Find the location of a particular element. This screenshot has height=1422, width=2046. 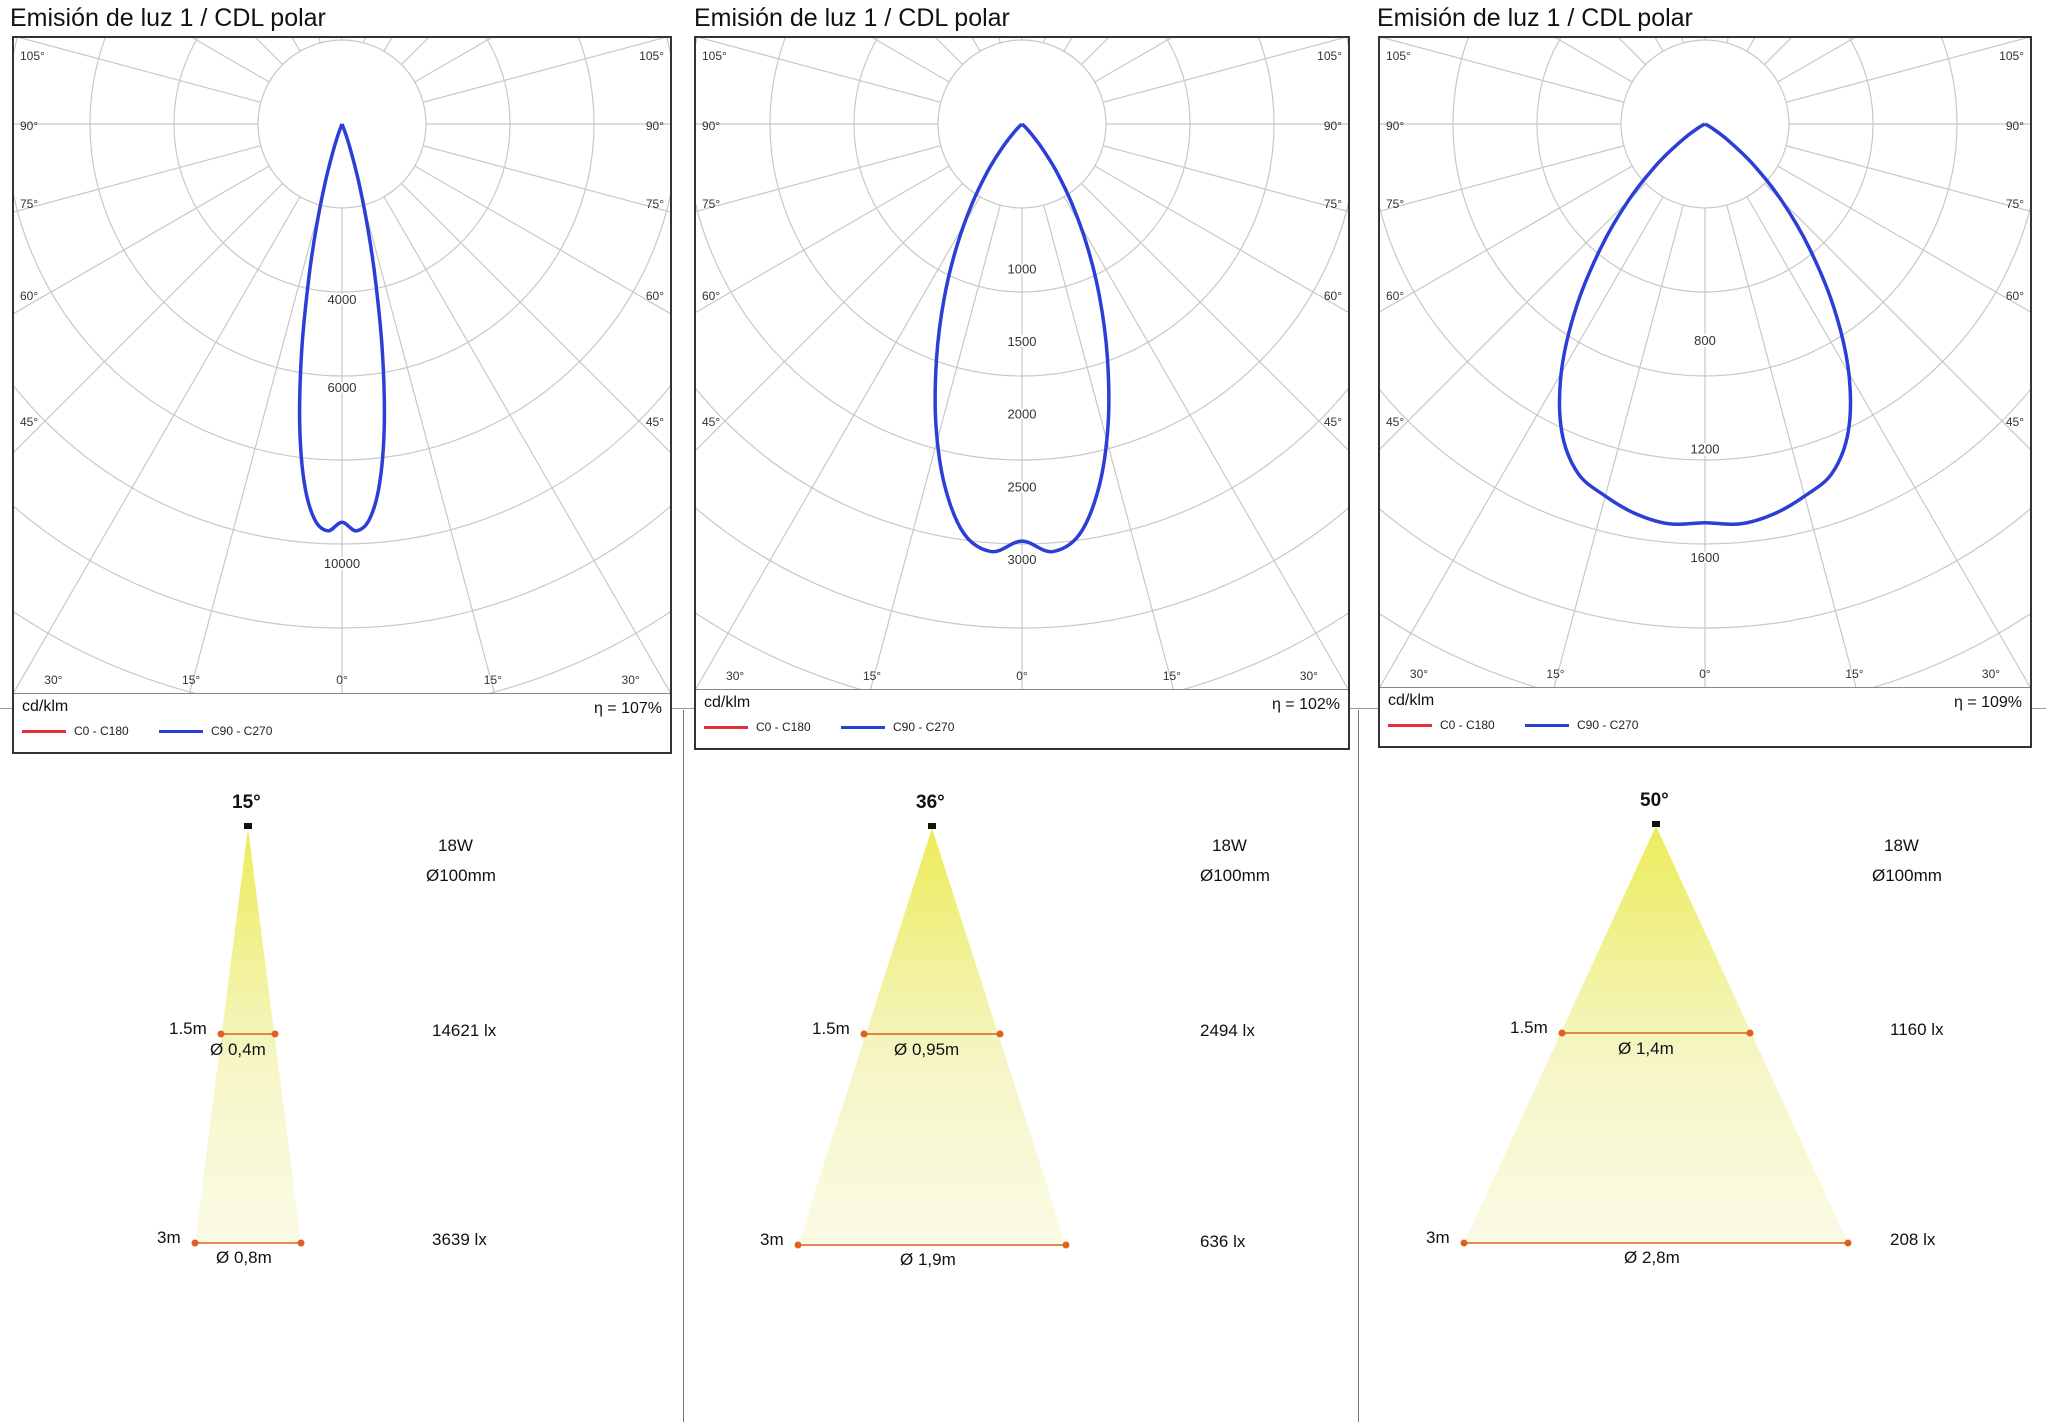

radial-tick-label: 3000 is located at coordinates (1022, 559).